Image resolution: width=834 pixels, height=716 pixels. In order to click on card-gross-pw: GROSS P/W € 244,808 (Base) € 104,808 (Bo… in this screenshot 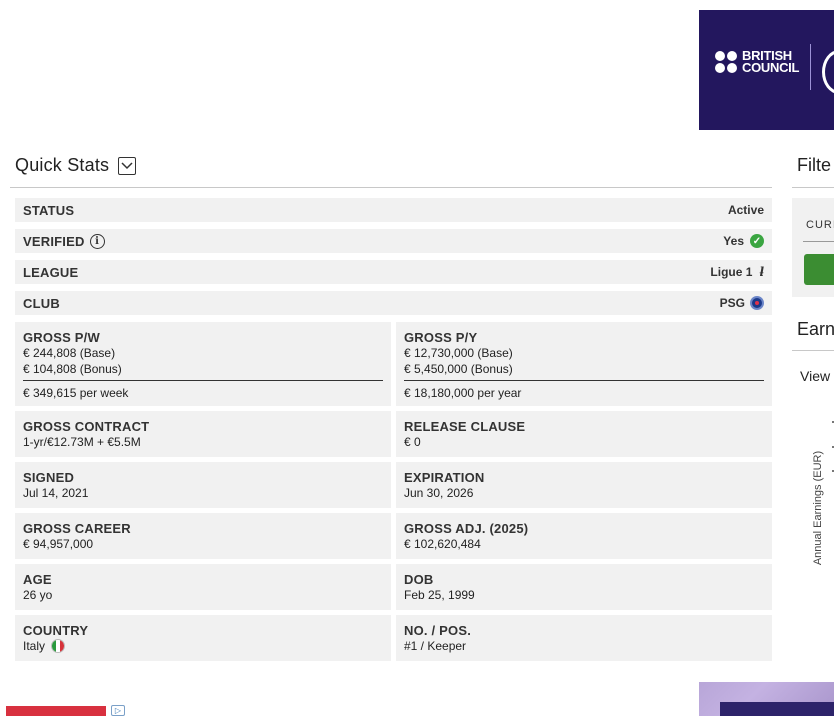, I will do `click(203, 364)`.